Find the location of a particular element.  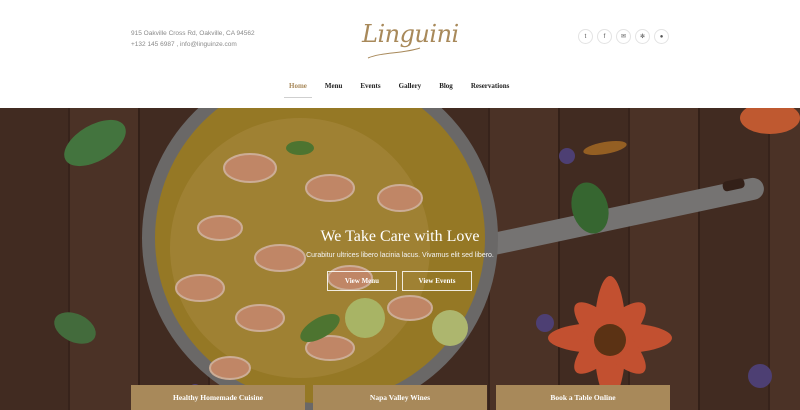

nav-item-reservations: Reservations is located at coordinates (490, 89).